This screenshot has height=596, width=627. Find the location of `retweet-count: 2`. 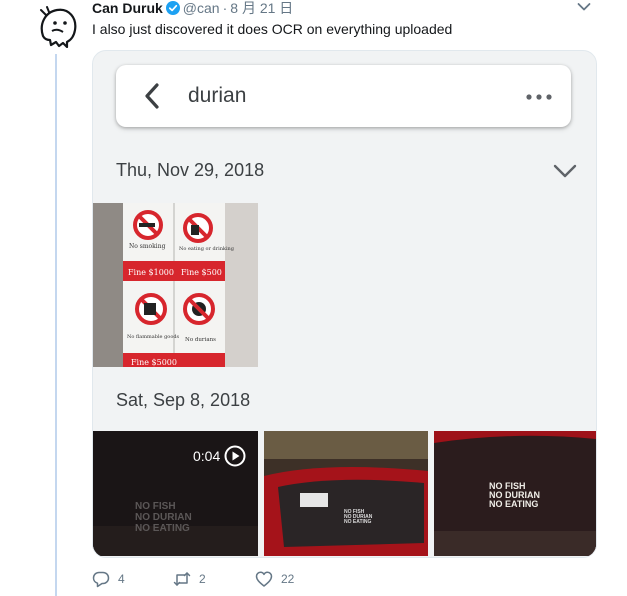

retweet-count: 2 is located at coordinates (202, 579).